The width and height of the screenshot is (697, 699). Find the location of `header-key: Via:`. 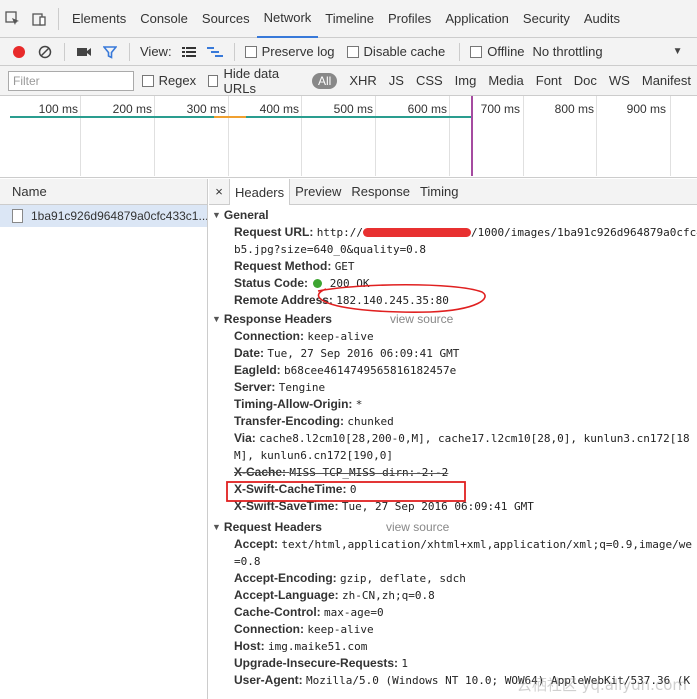

header-key: Via: is located at coordinates (245, 438).